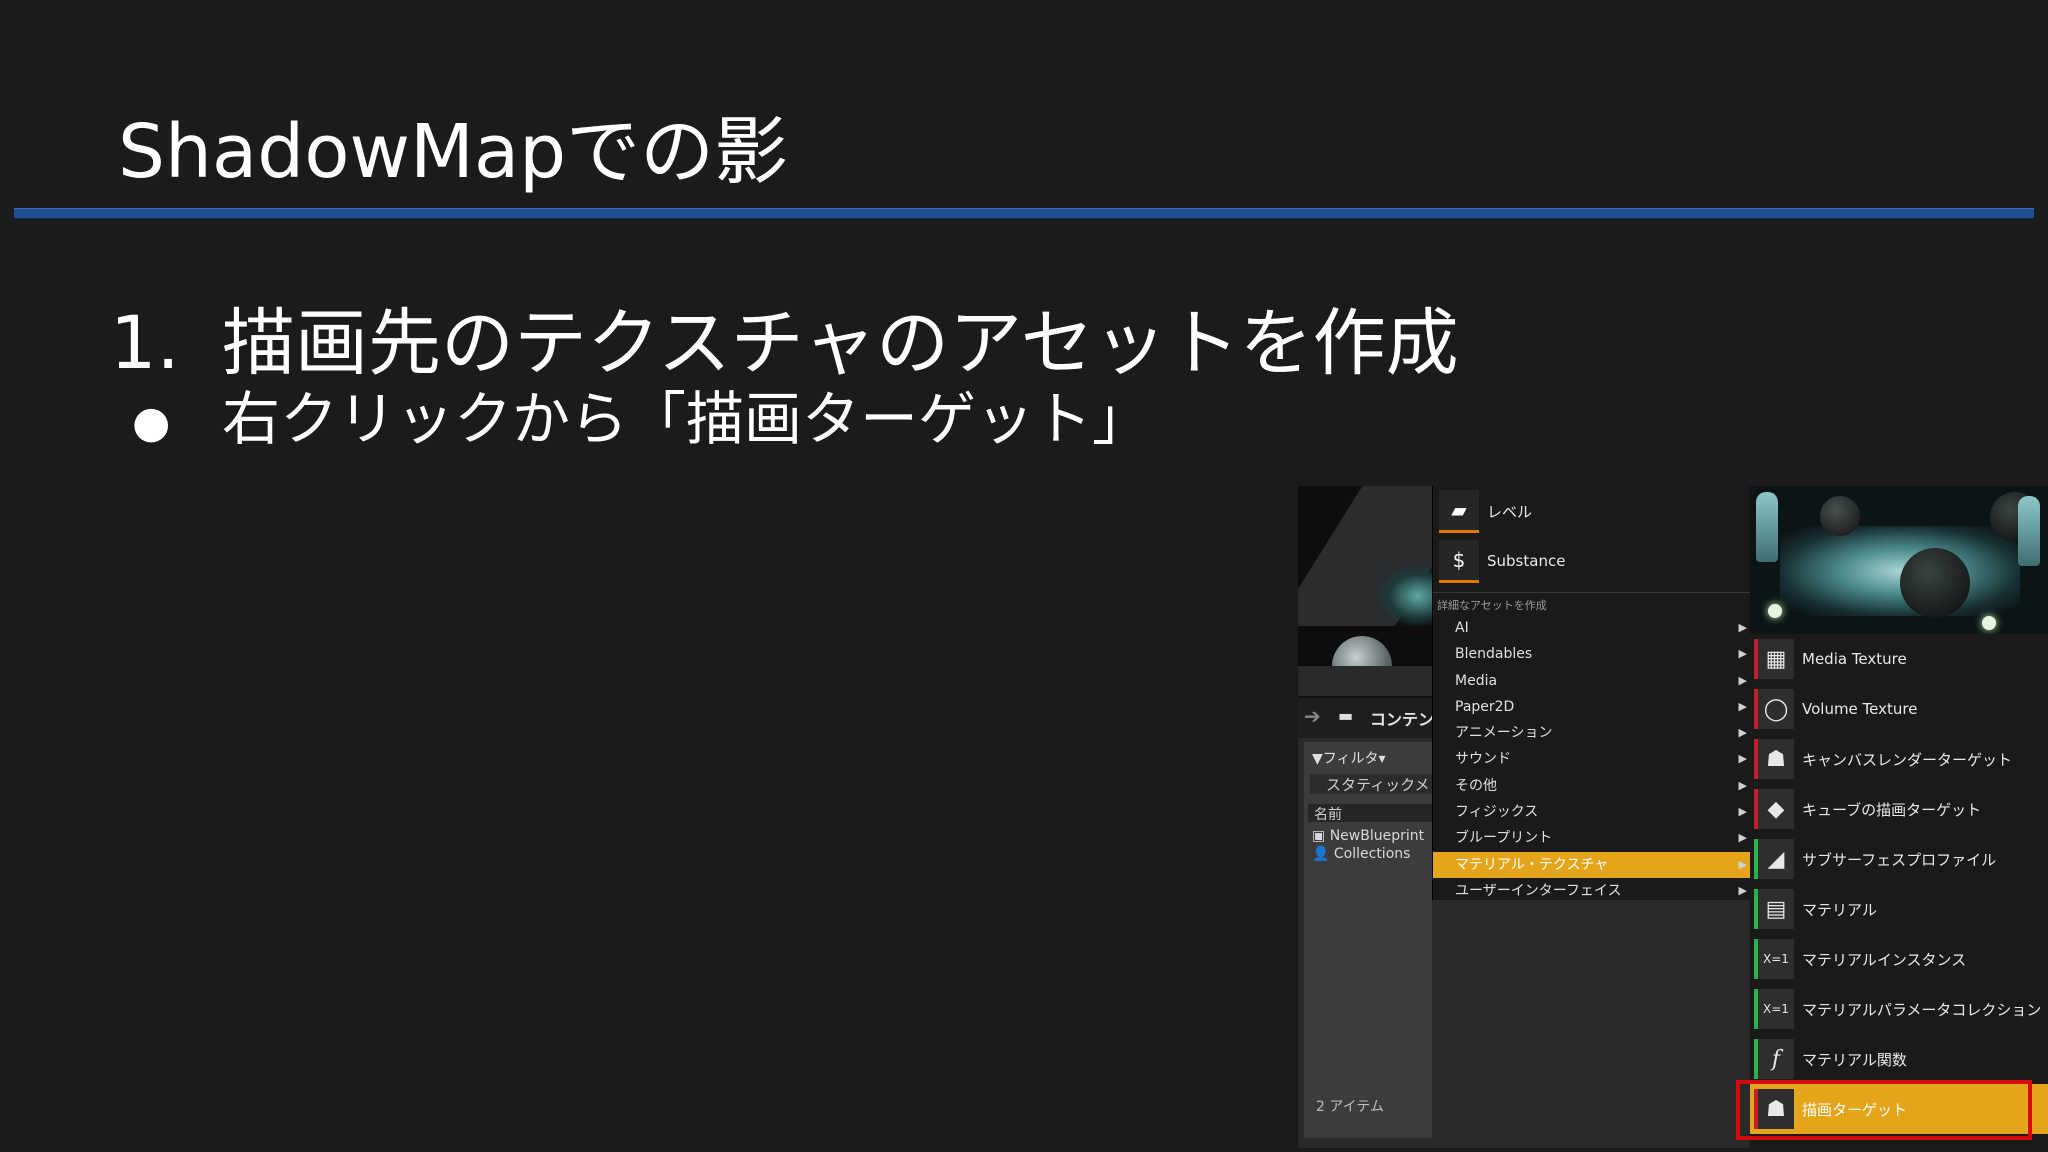 The width and height of the screenshot is (2048, 1152). What do you see at coordinates (1459, 511) in the screenshot?
I see `level-icon: ▰` at bounding box center [1459, 511].